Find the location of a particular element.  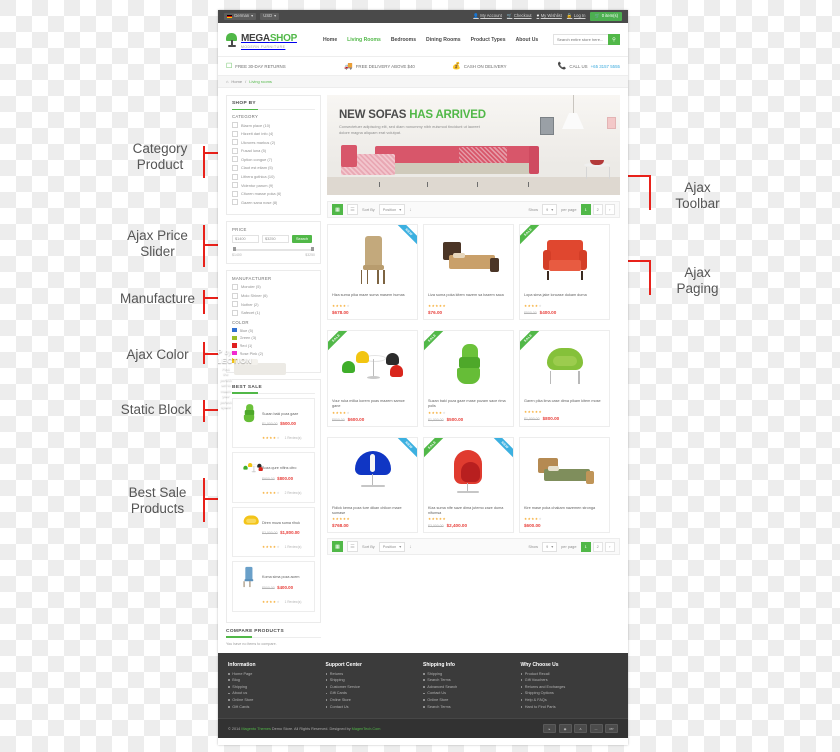

footer-link: Gift Vouchers is located at coordinates (569, 680).